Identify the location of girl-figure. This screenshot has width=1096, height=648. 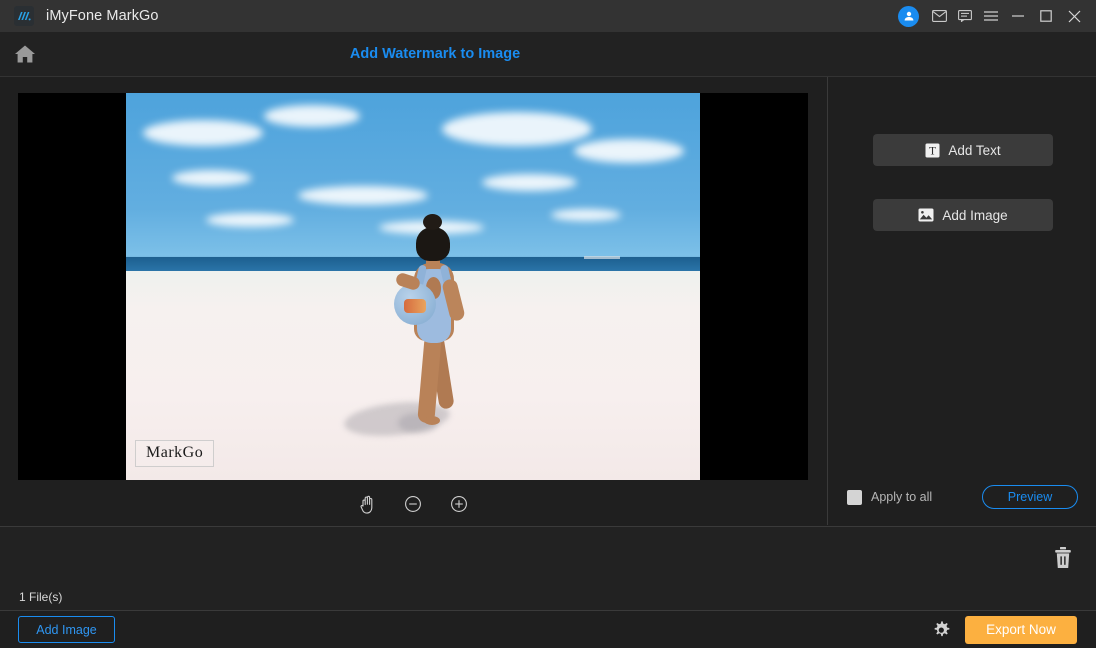
(411, 330).